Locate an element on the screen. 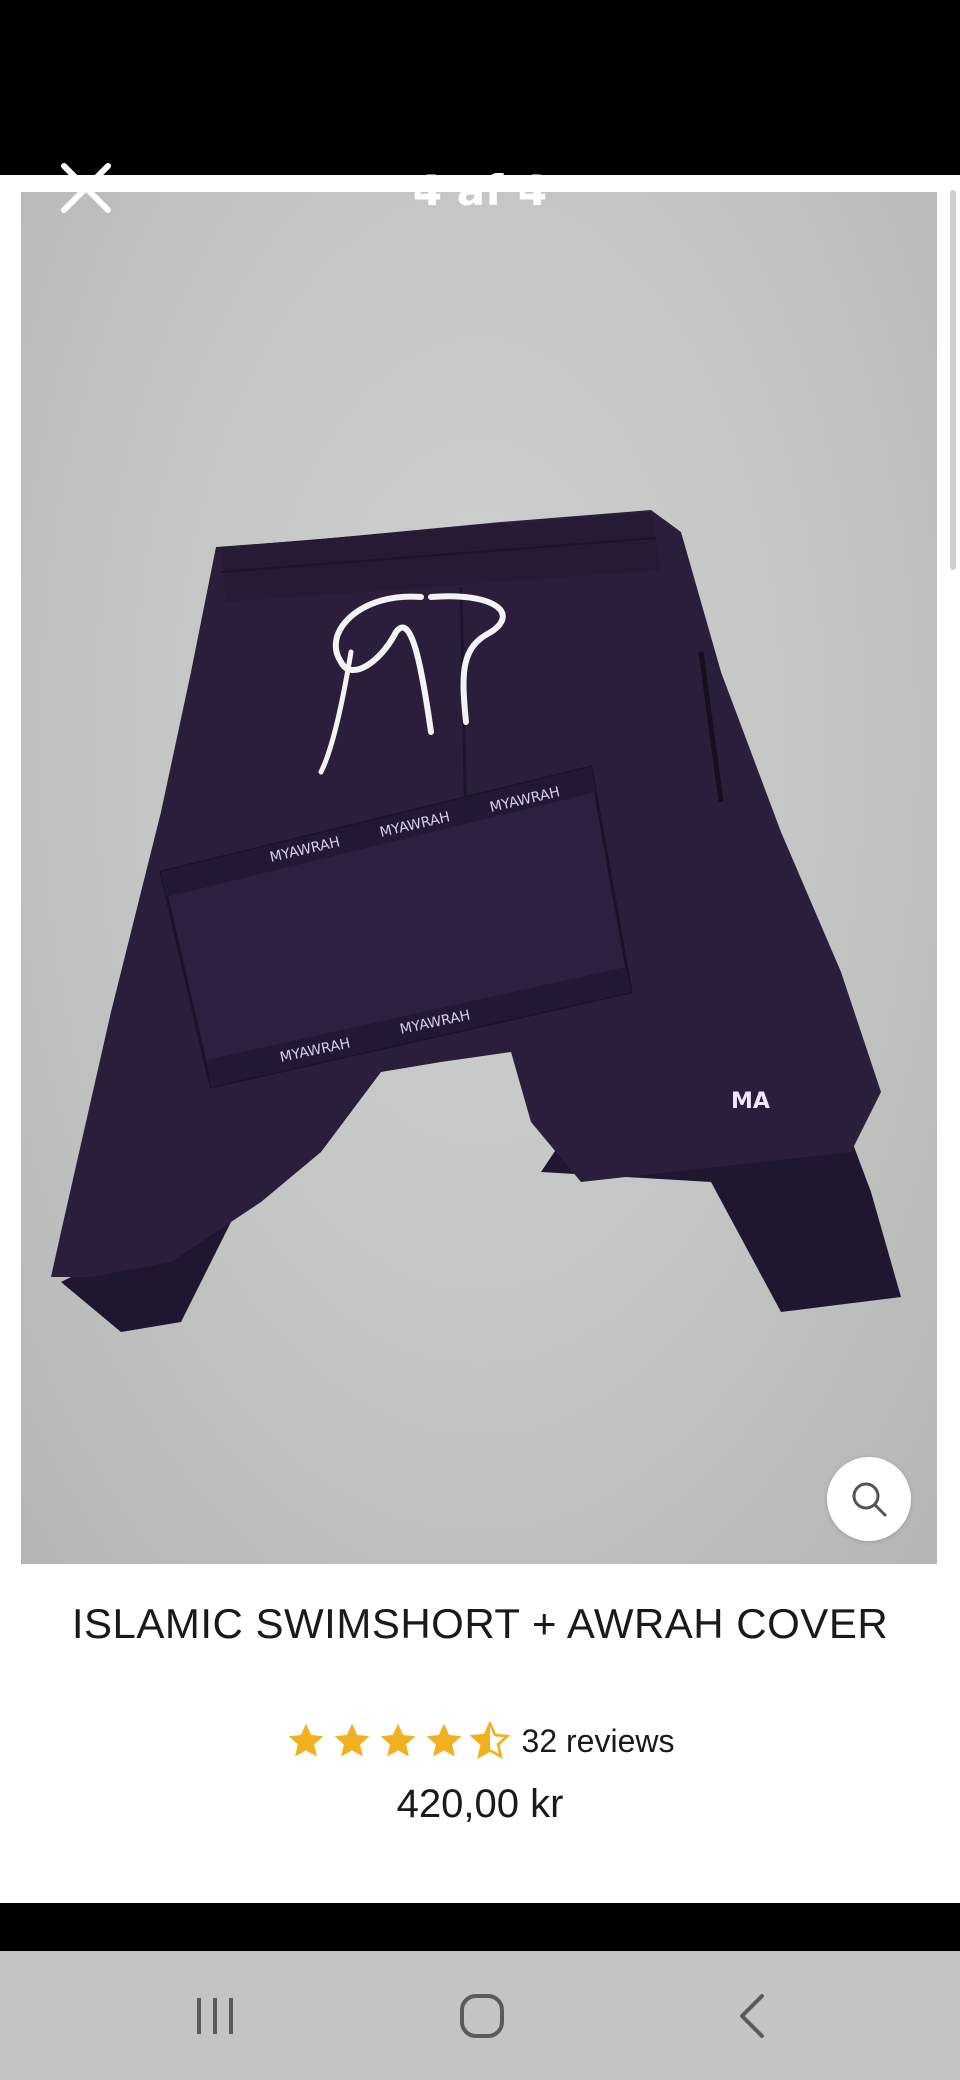  star-rating is located at coordinates (398, 1741).